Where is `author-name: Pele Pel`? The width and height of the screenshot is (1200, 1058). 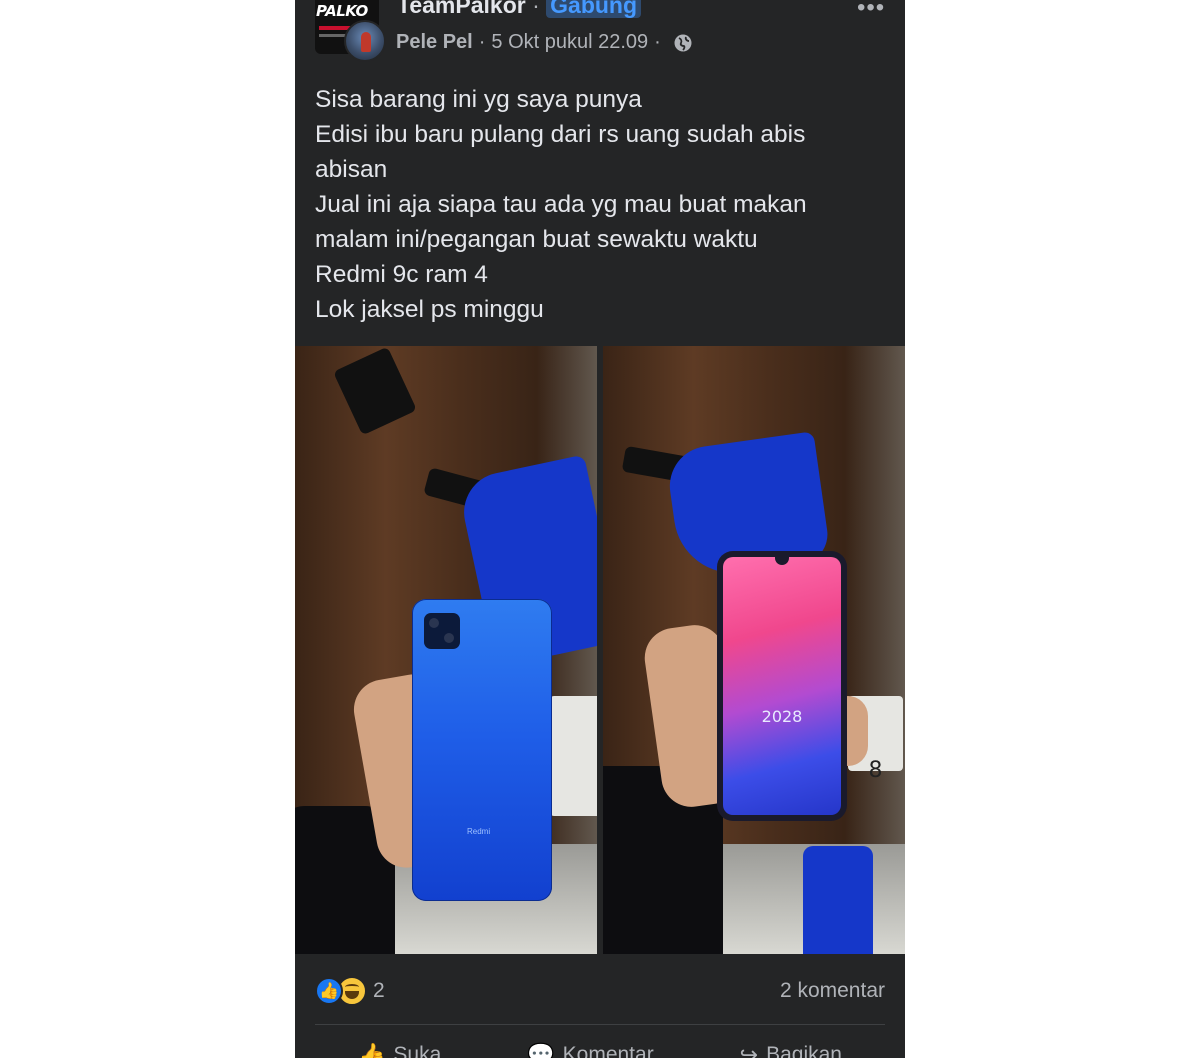 author-name: Pele Pel is located at coordinates (434, 42).